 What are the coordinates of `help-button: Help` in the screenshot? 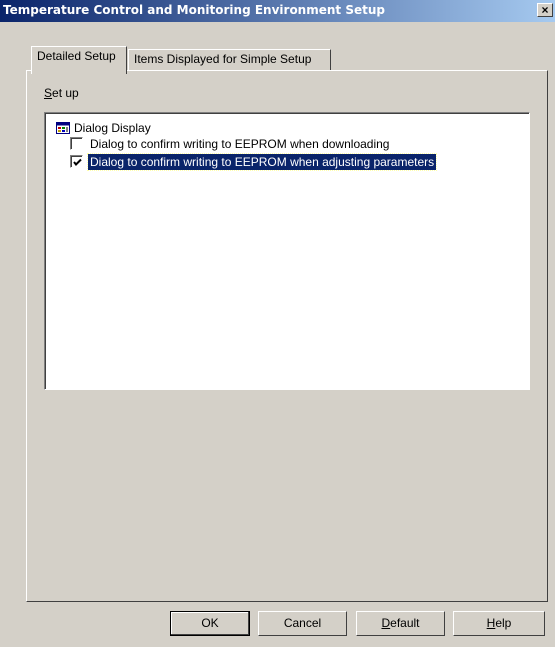 It's located at (499, 623).